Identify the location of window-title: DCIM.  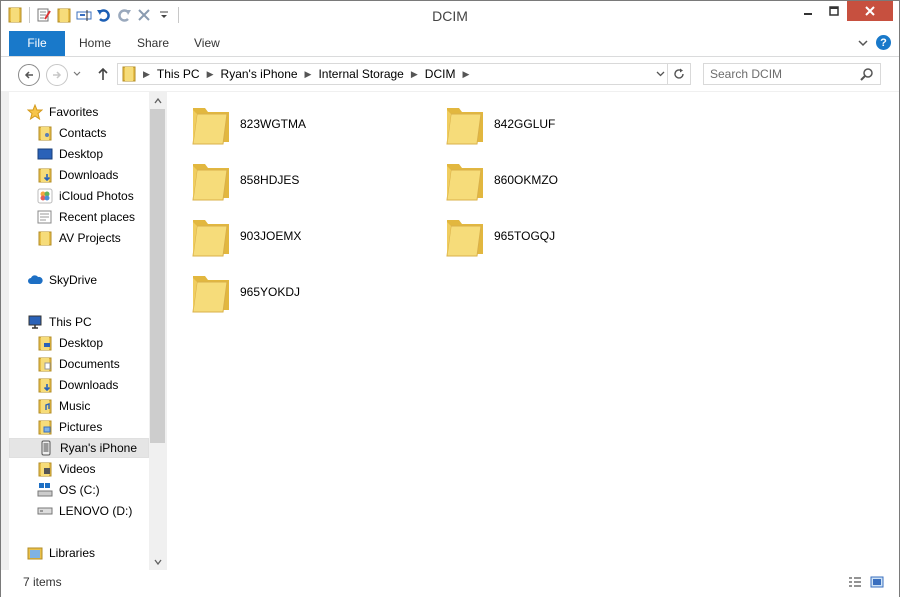
(450, 16).